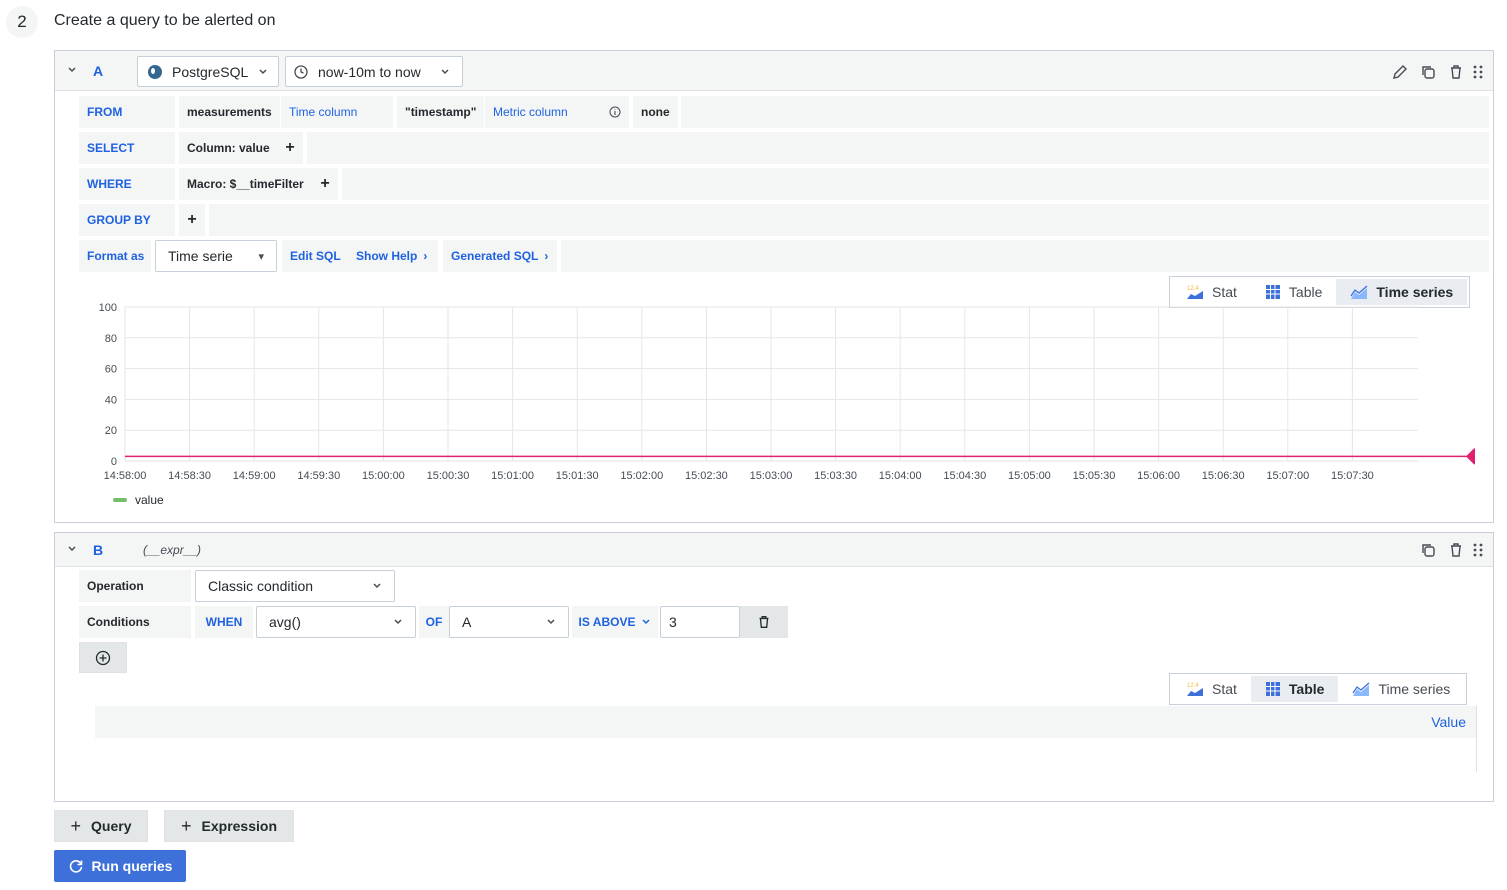 The image size is (1507, 890). What do you see at coordinates (285, 622) in the screenshot?
I see `reducer-value: avg()` at bounding box center [285, 622].